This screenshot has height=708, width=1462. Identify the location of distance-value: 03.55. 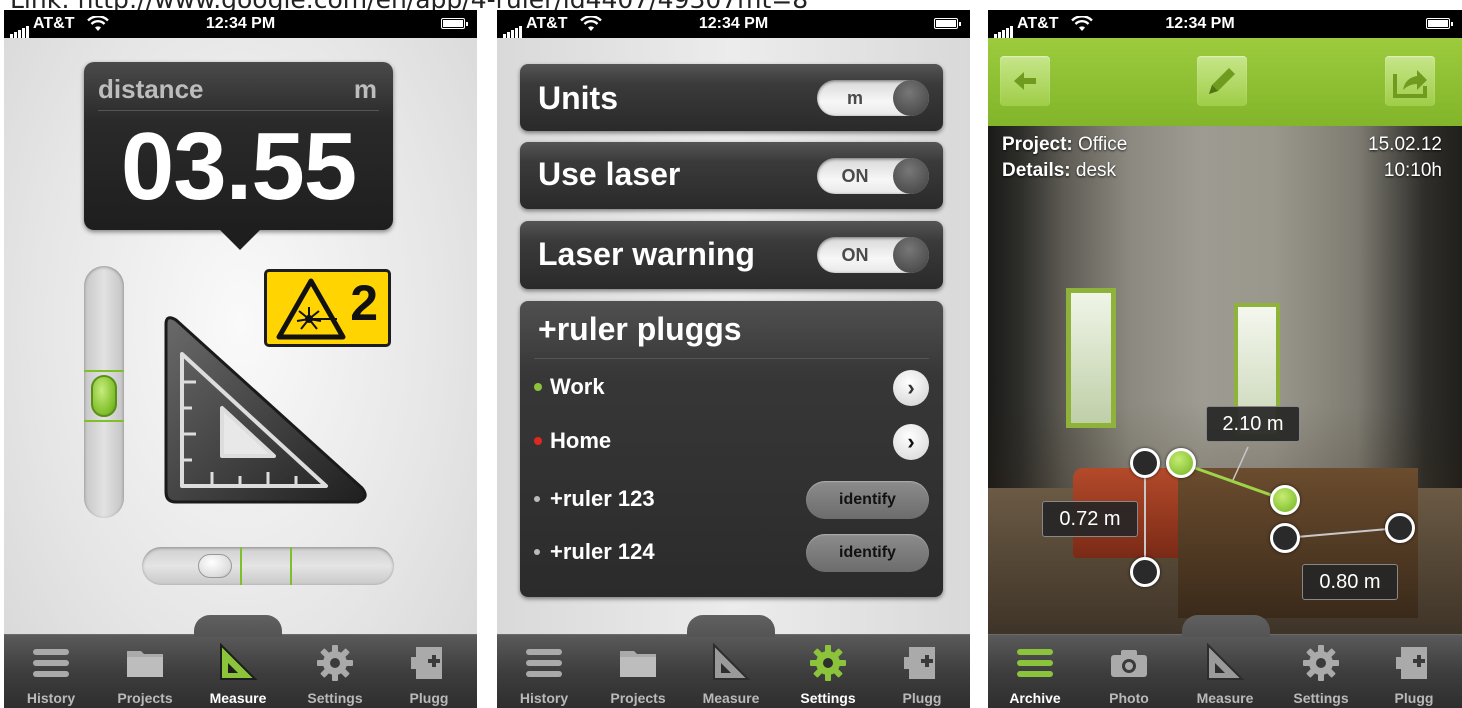
(238, 166).